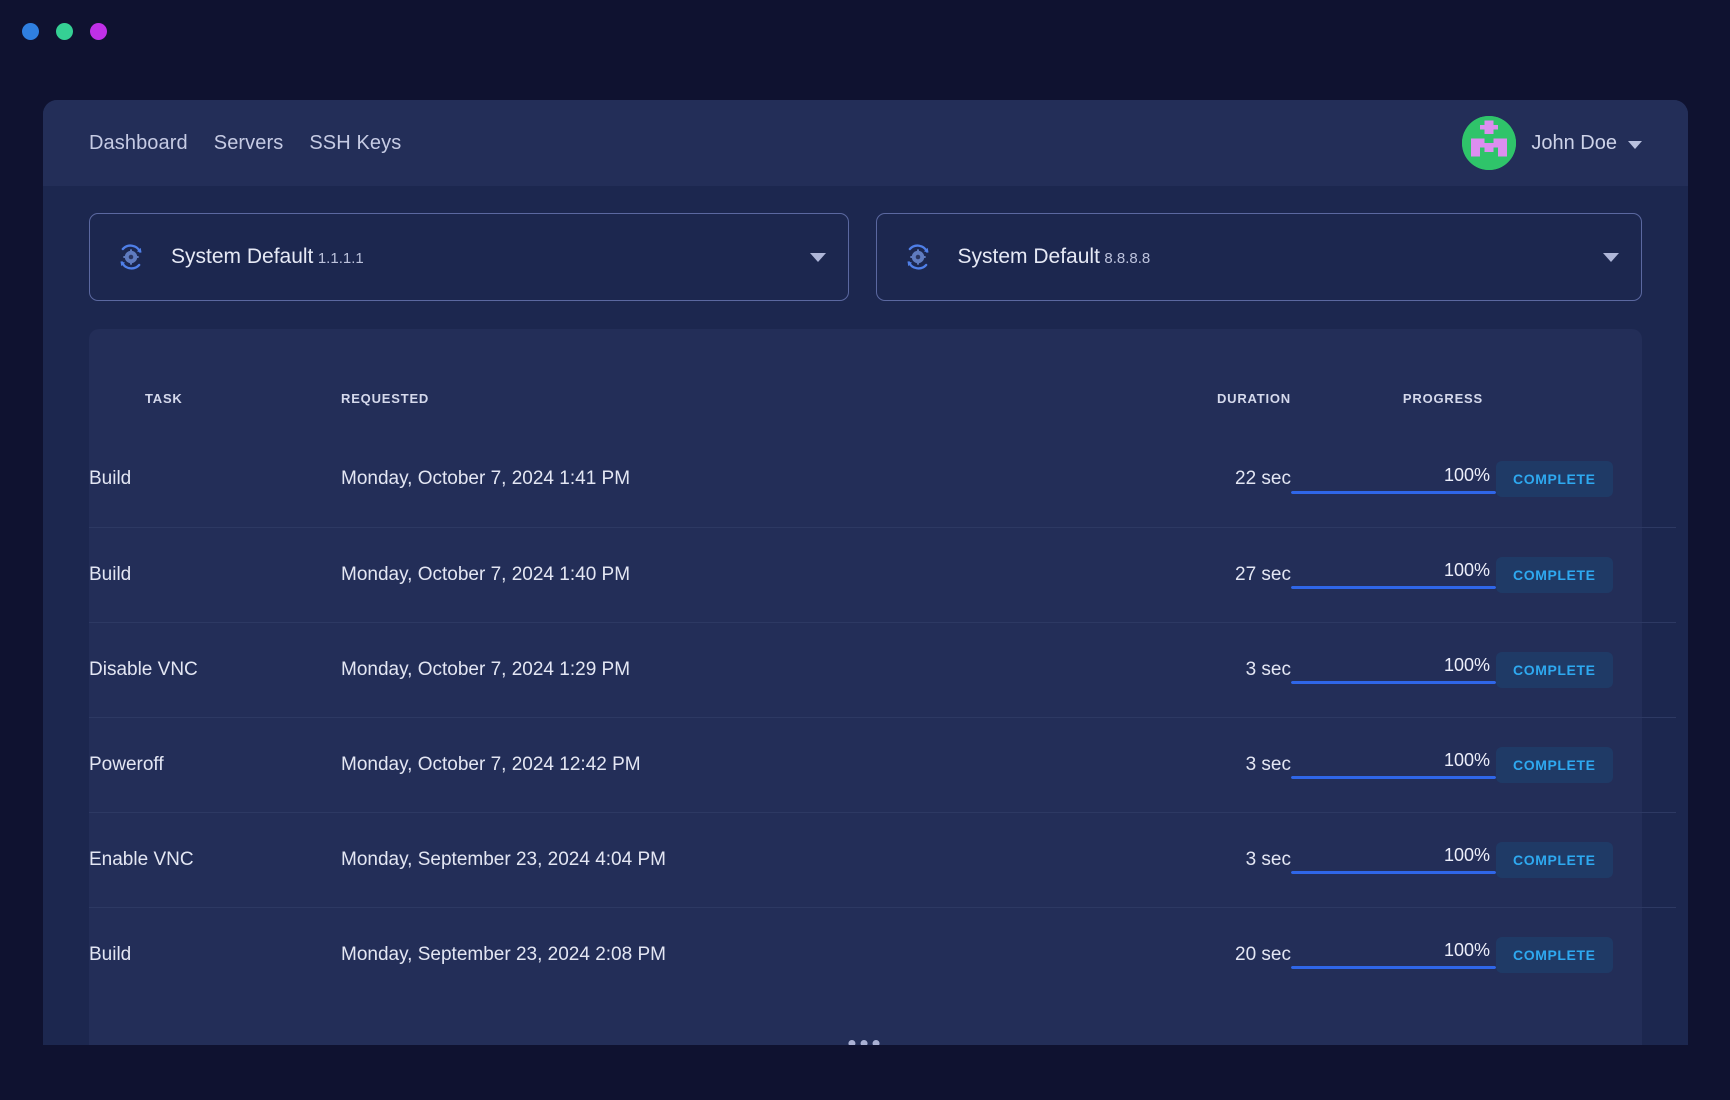  I want to click on avatar, so click(1489, 143).